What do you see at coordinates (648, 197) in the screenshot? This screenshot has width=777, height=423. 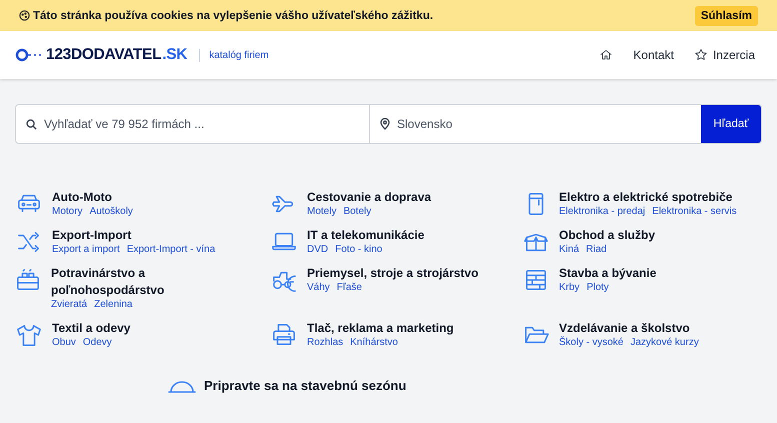 I see `category-title: Elektro a elektrické spotrebiče` at bounding box center [648, 197].